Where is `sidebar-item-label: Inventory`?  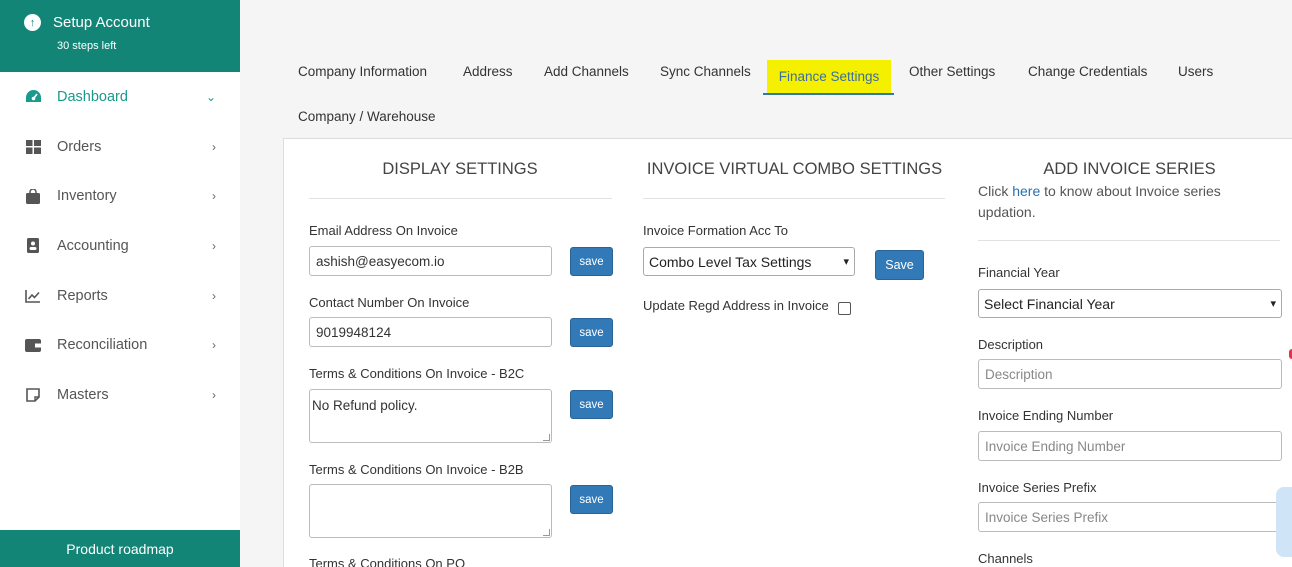
sidebar-item-label: Inventory is located at coordinates (87, 196).